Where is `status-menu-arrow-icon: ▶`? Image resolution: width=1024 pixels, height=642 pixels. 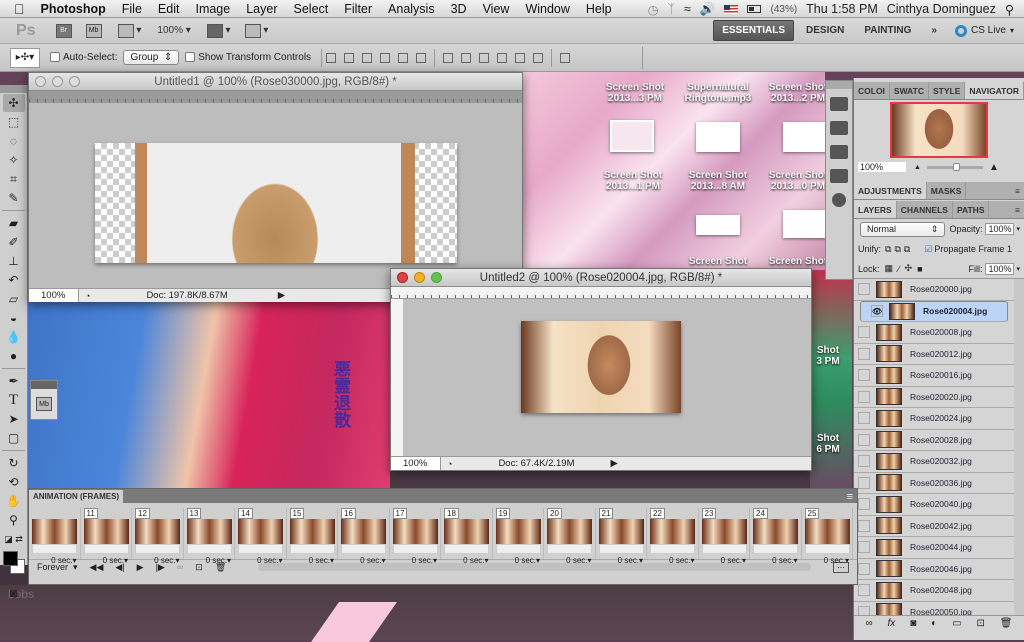
status-menu-arrow-icon: ▶ is located at coordinates (281, 295).